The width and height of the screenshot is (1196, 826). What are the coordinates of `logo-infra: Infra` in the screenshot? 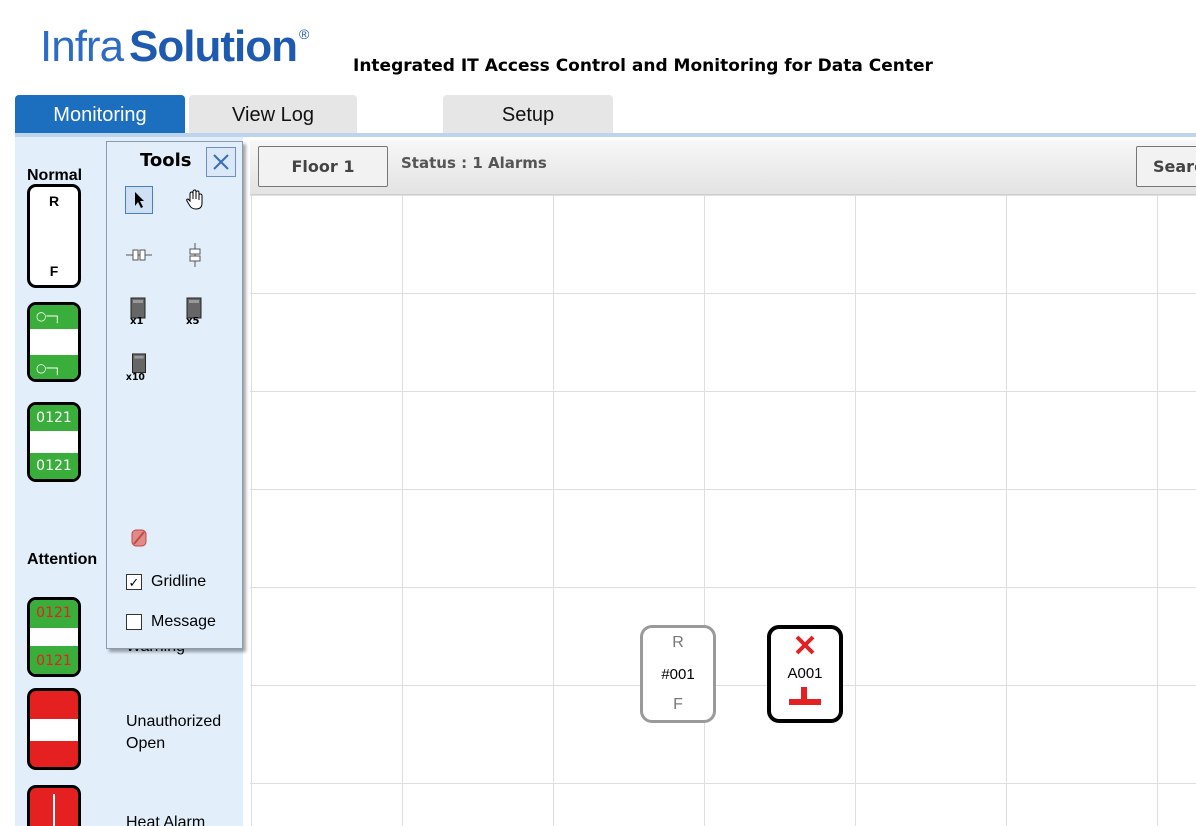 It's located at (82, 46).